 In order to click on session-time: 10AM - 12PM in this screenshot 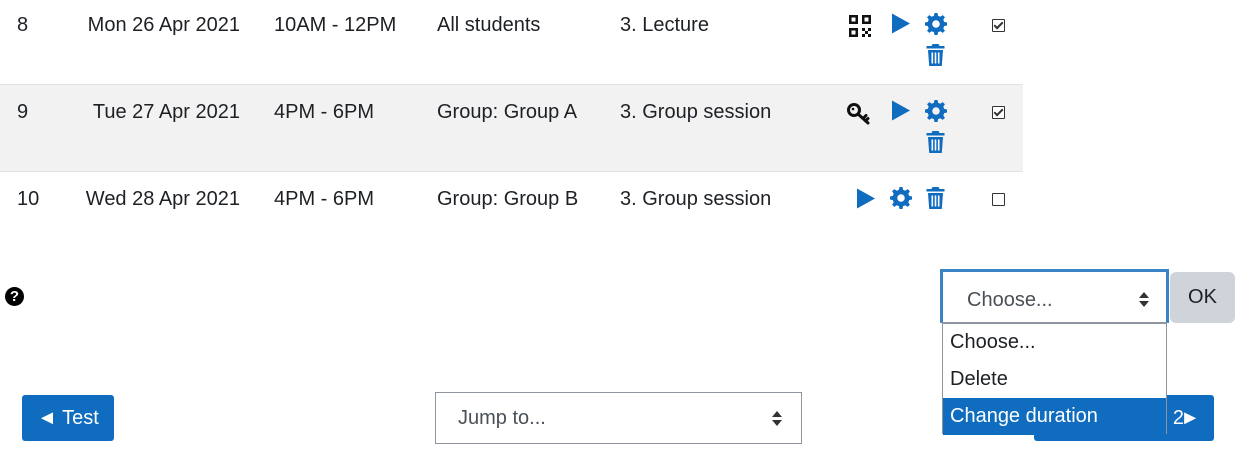, I will do `click(335, 25)`.